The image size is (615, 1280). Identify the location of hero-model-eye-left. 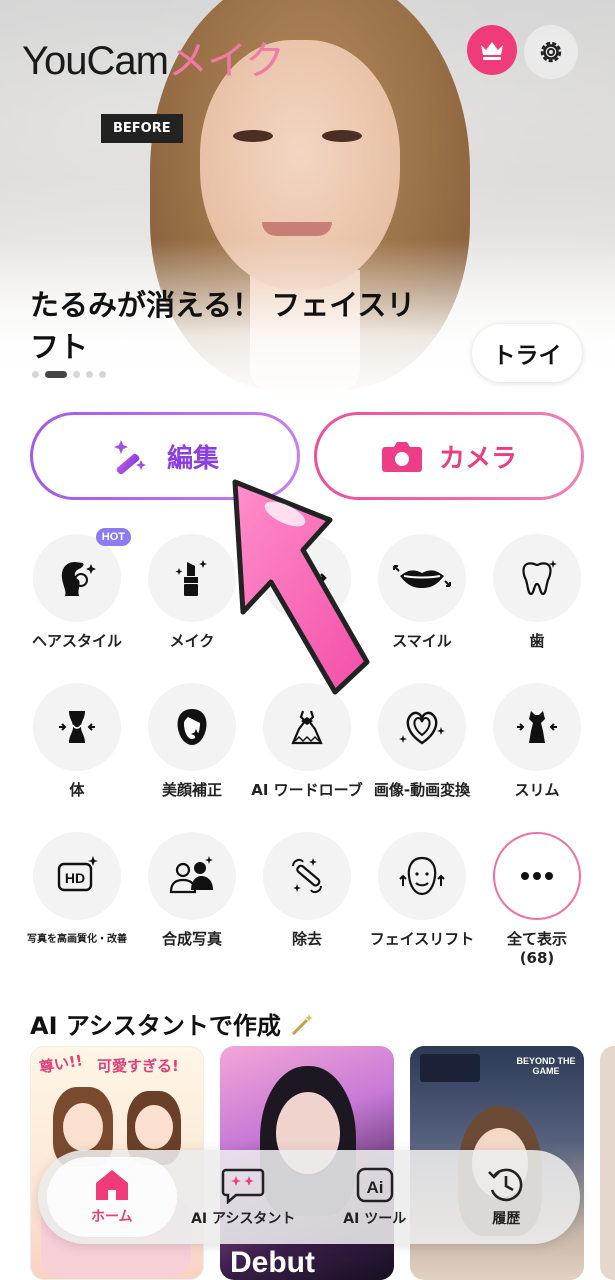
(253, 136).